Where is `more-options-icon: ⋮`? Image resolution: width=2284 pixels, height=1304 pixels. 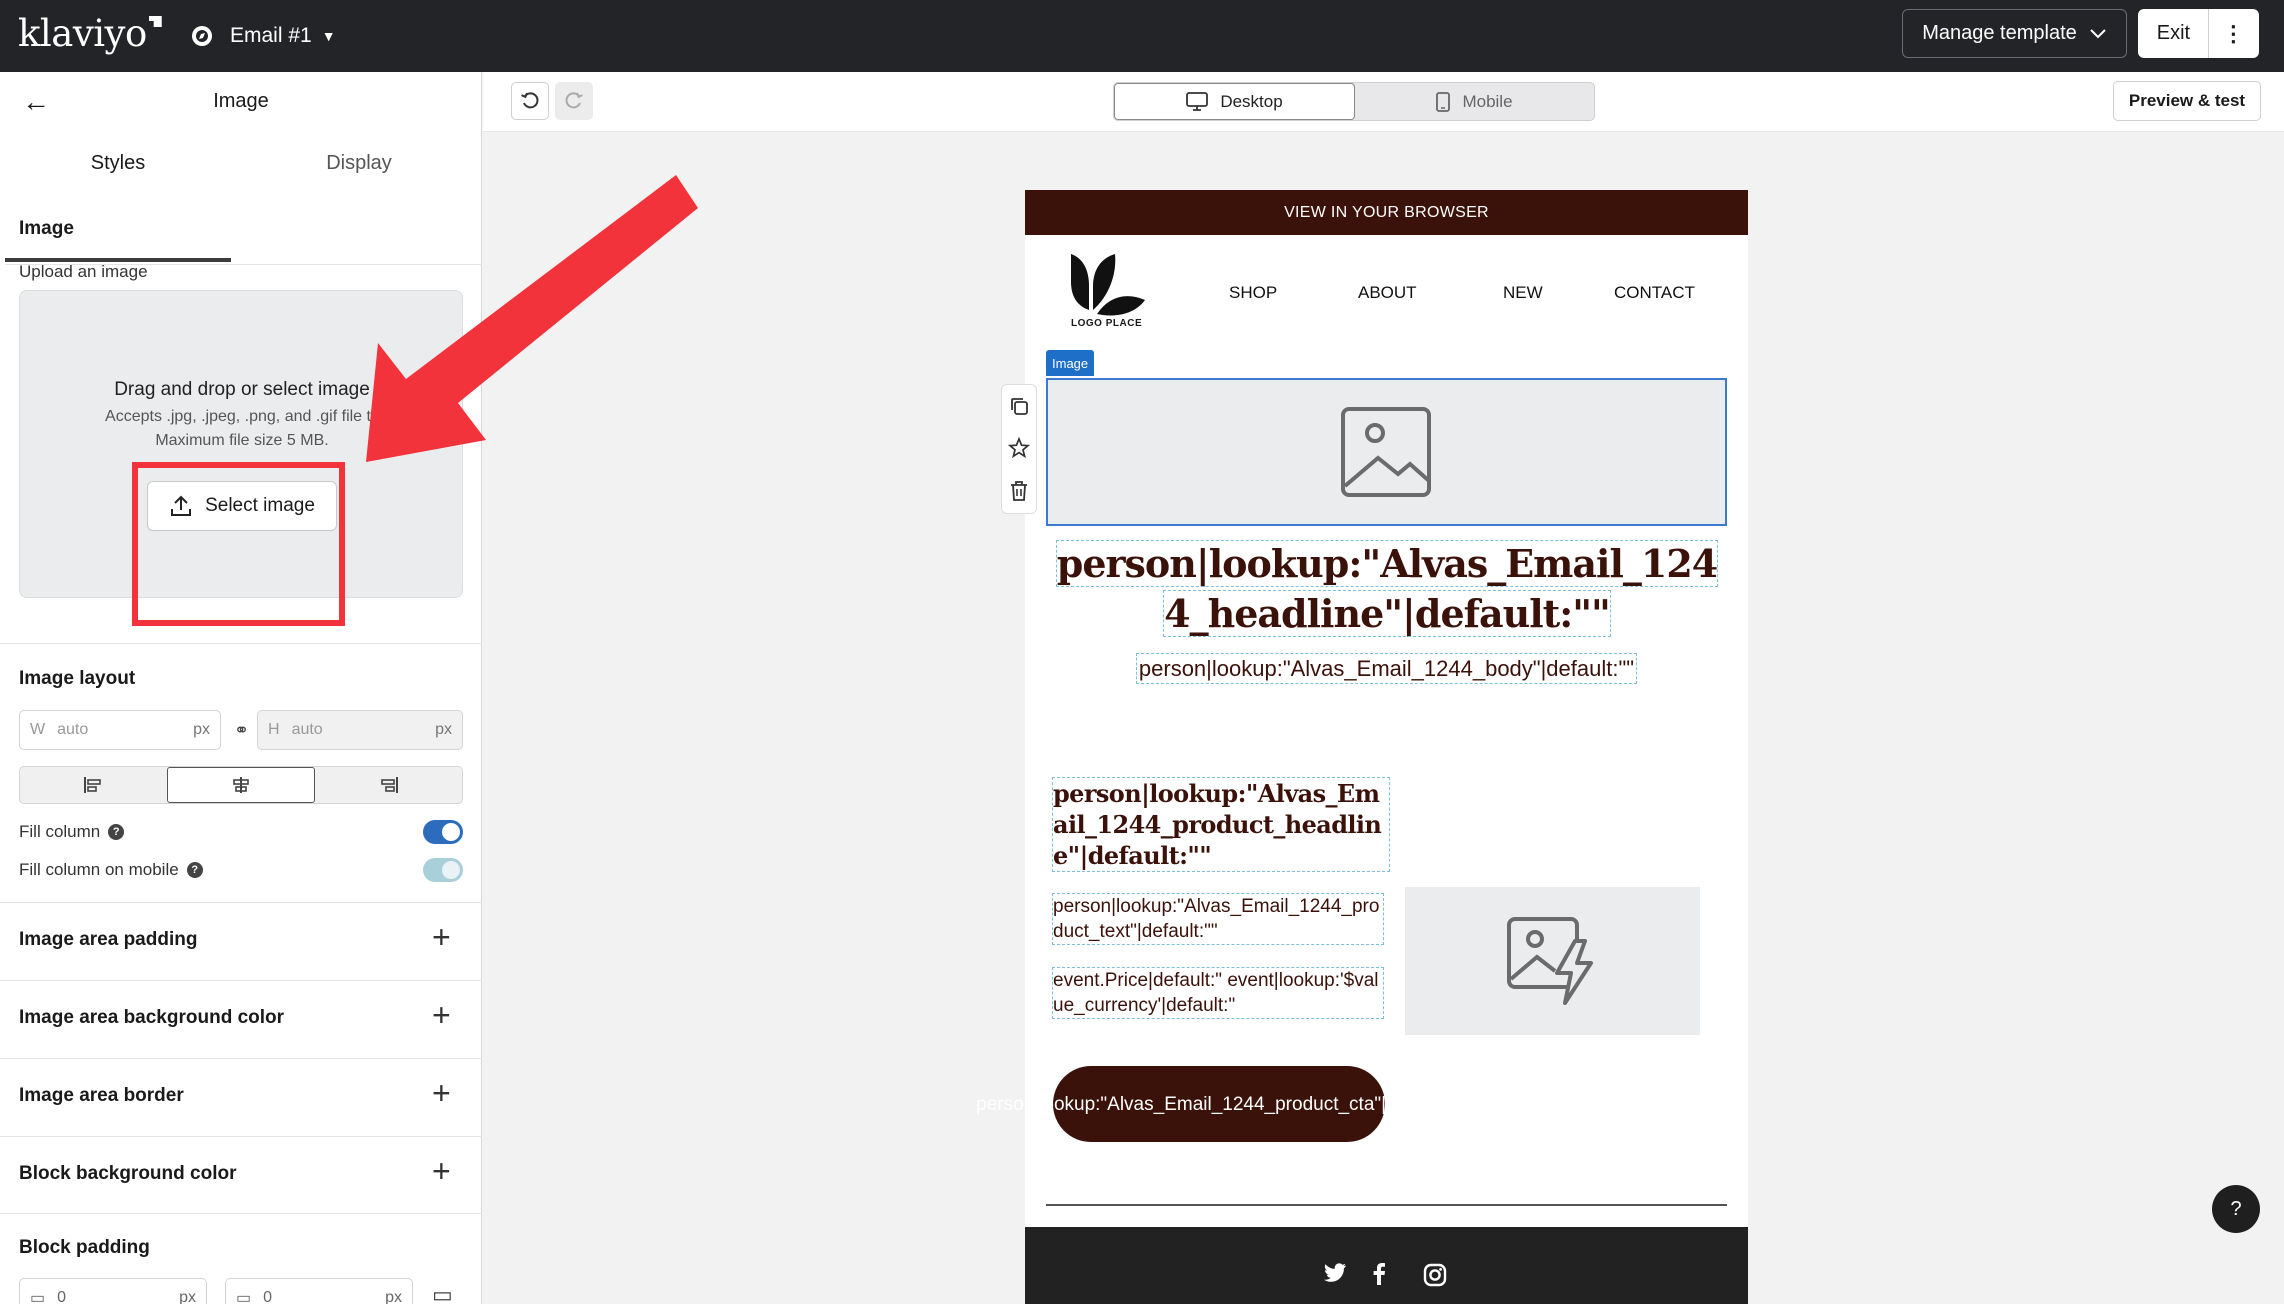
more-options-icon: ⋮ is located at coordinates (2233, 34).